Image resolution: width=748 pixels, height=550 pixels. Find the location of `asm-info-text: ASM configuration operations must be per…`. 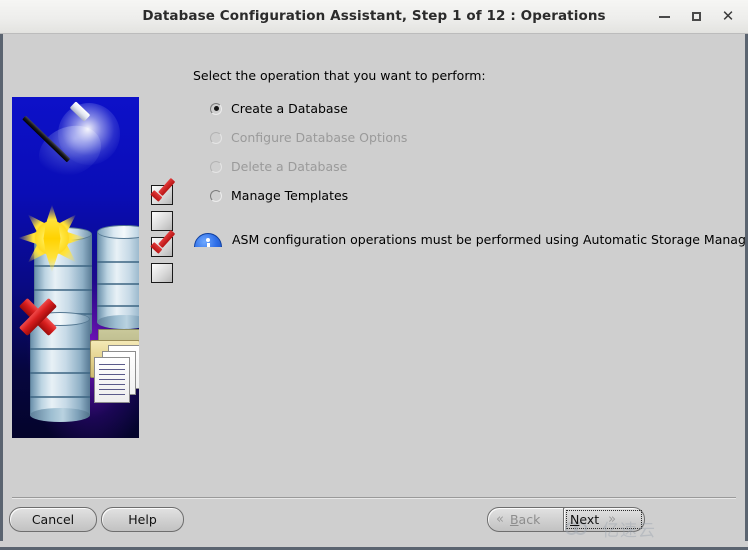

asm-info-text: ASM configuration operations must be per… is located at coordinates (490, 239).